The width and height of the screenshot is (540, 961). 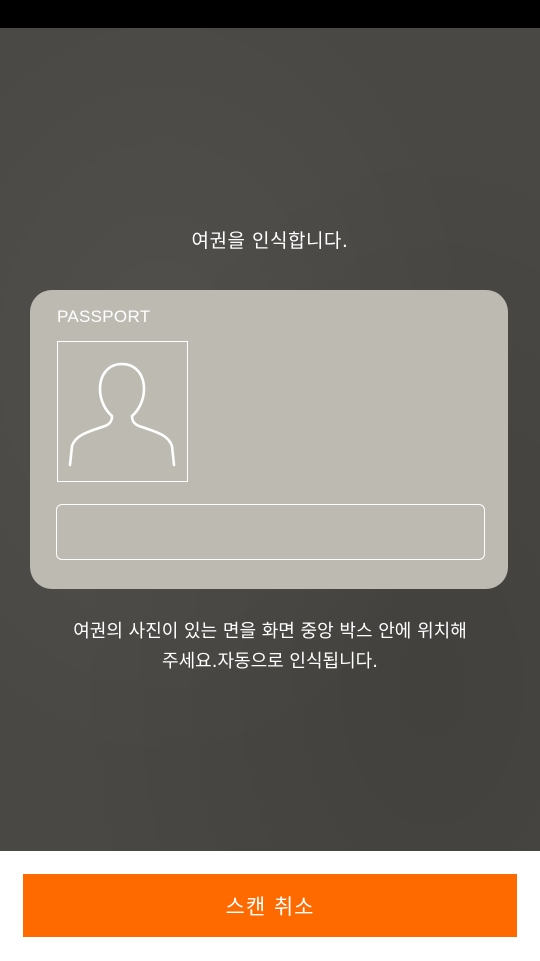 I want to click on bottom-bar: 스캔 취소, so click(x=270, y=906).